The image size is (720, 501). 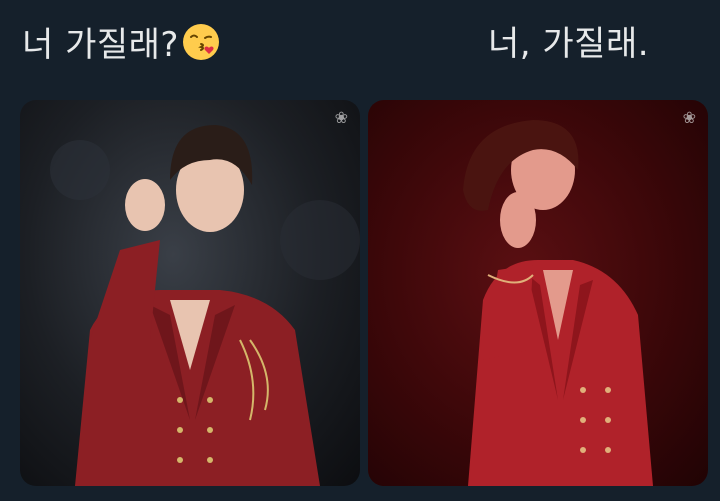 I want to click on kissing-face-emoji-icon, so click(x=201, y=42).